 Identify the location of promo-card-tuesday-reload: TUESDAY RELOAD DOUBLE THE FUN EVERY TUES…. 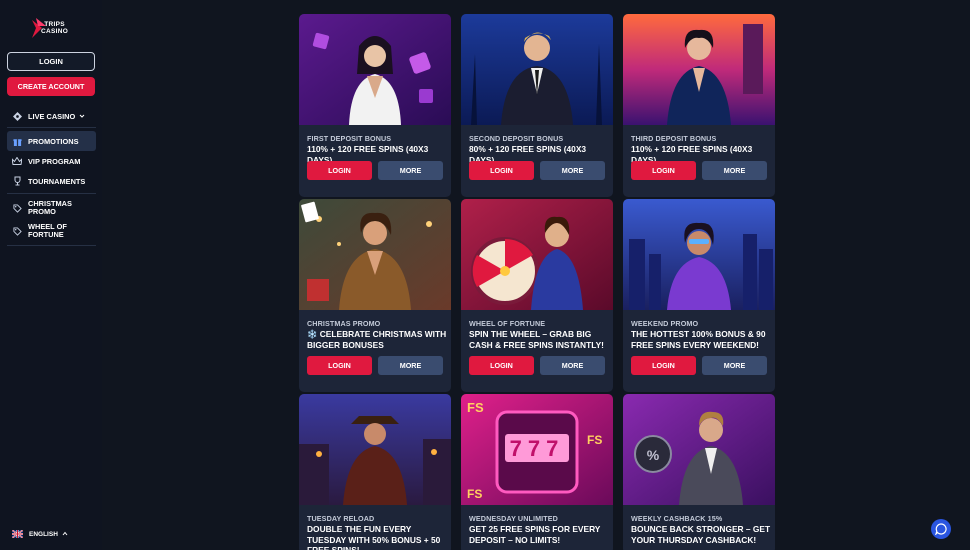
(375, 472).